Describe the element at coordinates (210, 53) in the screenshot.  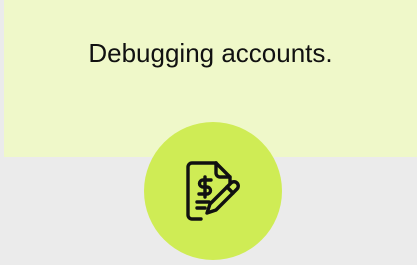
I see `status-message: Debugging accounts.` at that location.